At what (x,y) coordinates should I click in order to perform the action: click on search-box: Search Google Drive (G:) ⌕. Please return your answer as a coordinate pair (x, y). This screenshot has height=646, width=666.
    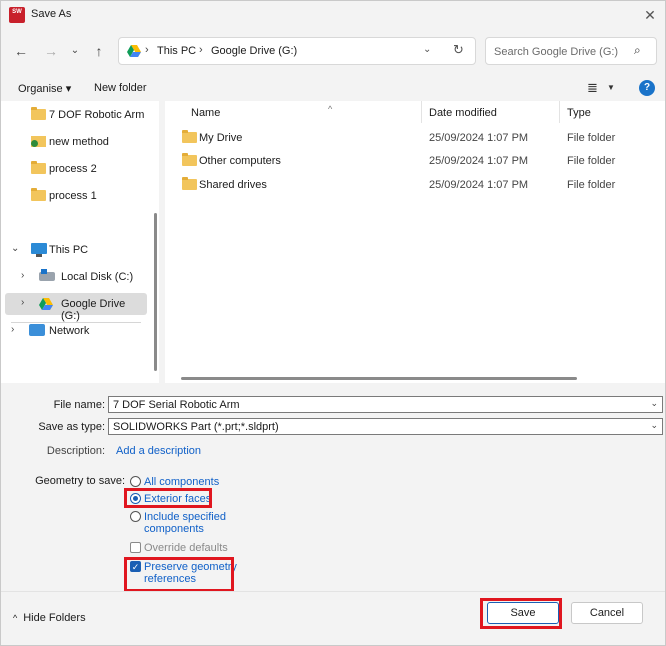
    Looking at the image, I should click on (571, 51).